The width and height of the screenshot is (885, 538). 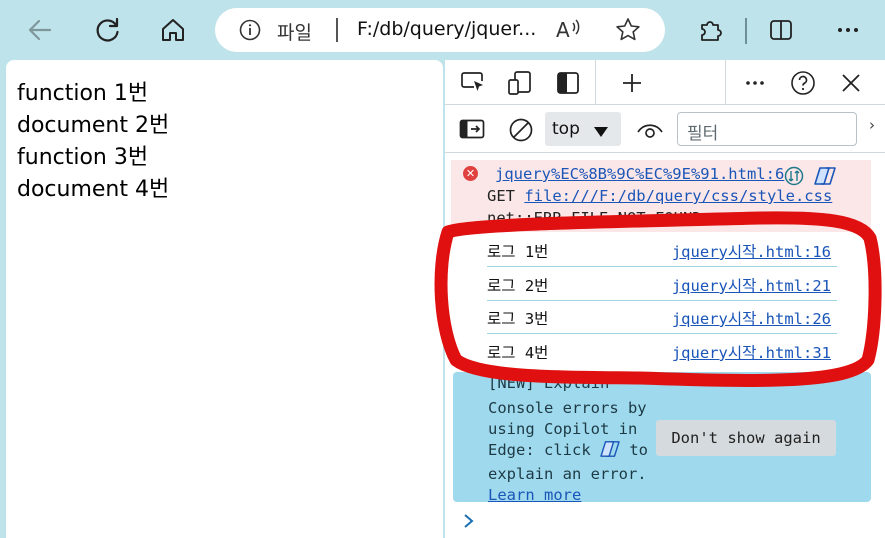 What do you see at coordinates (520, 83) in the screenshot?
I see `device-emulation-icon` at bounding box center [520, 83].